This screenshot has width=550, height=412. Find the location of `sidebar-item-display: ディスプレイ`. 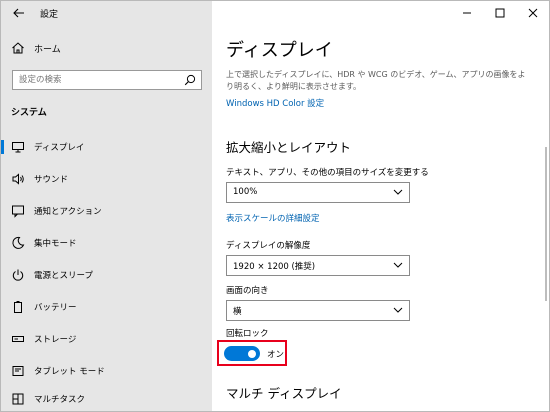

sidebar-item-display: ディスプレイ is located at coordinates (106, 147).